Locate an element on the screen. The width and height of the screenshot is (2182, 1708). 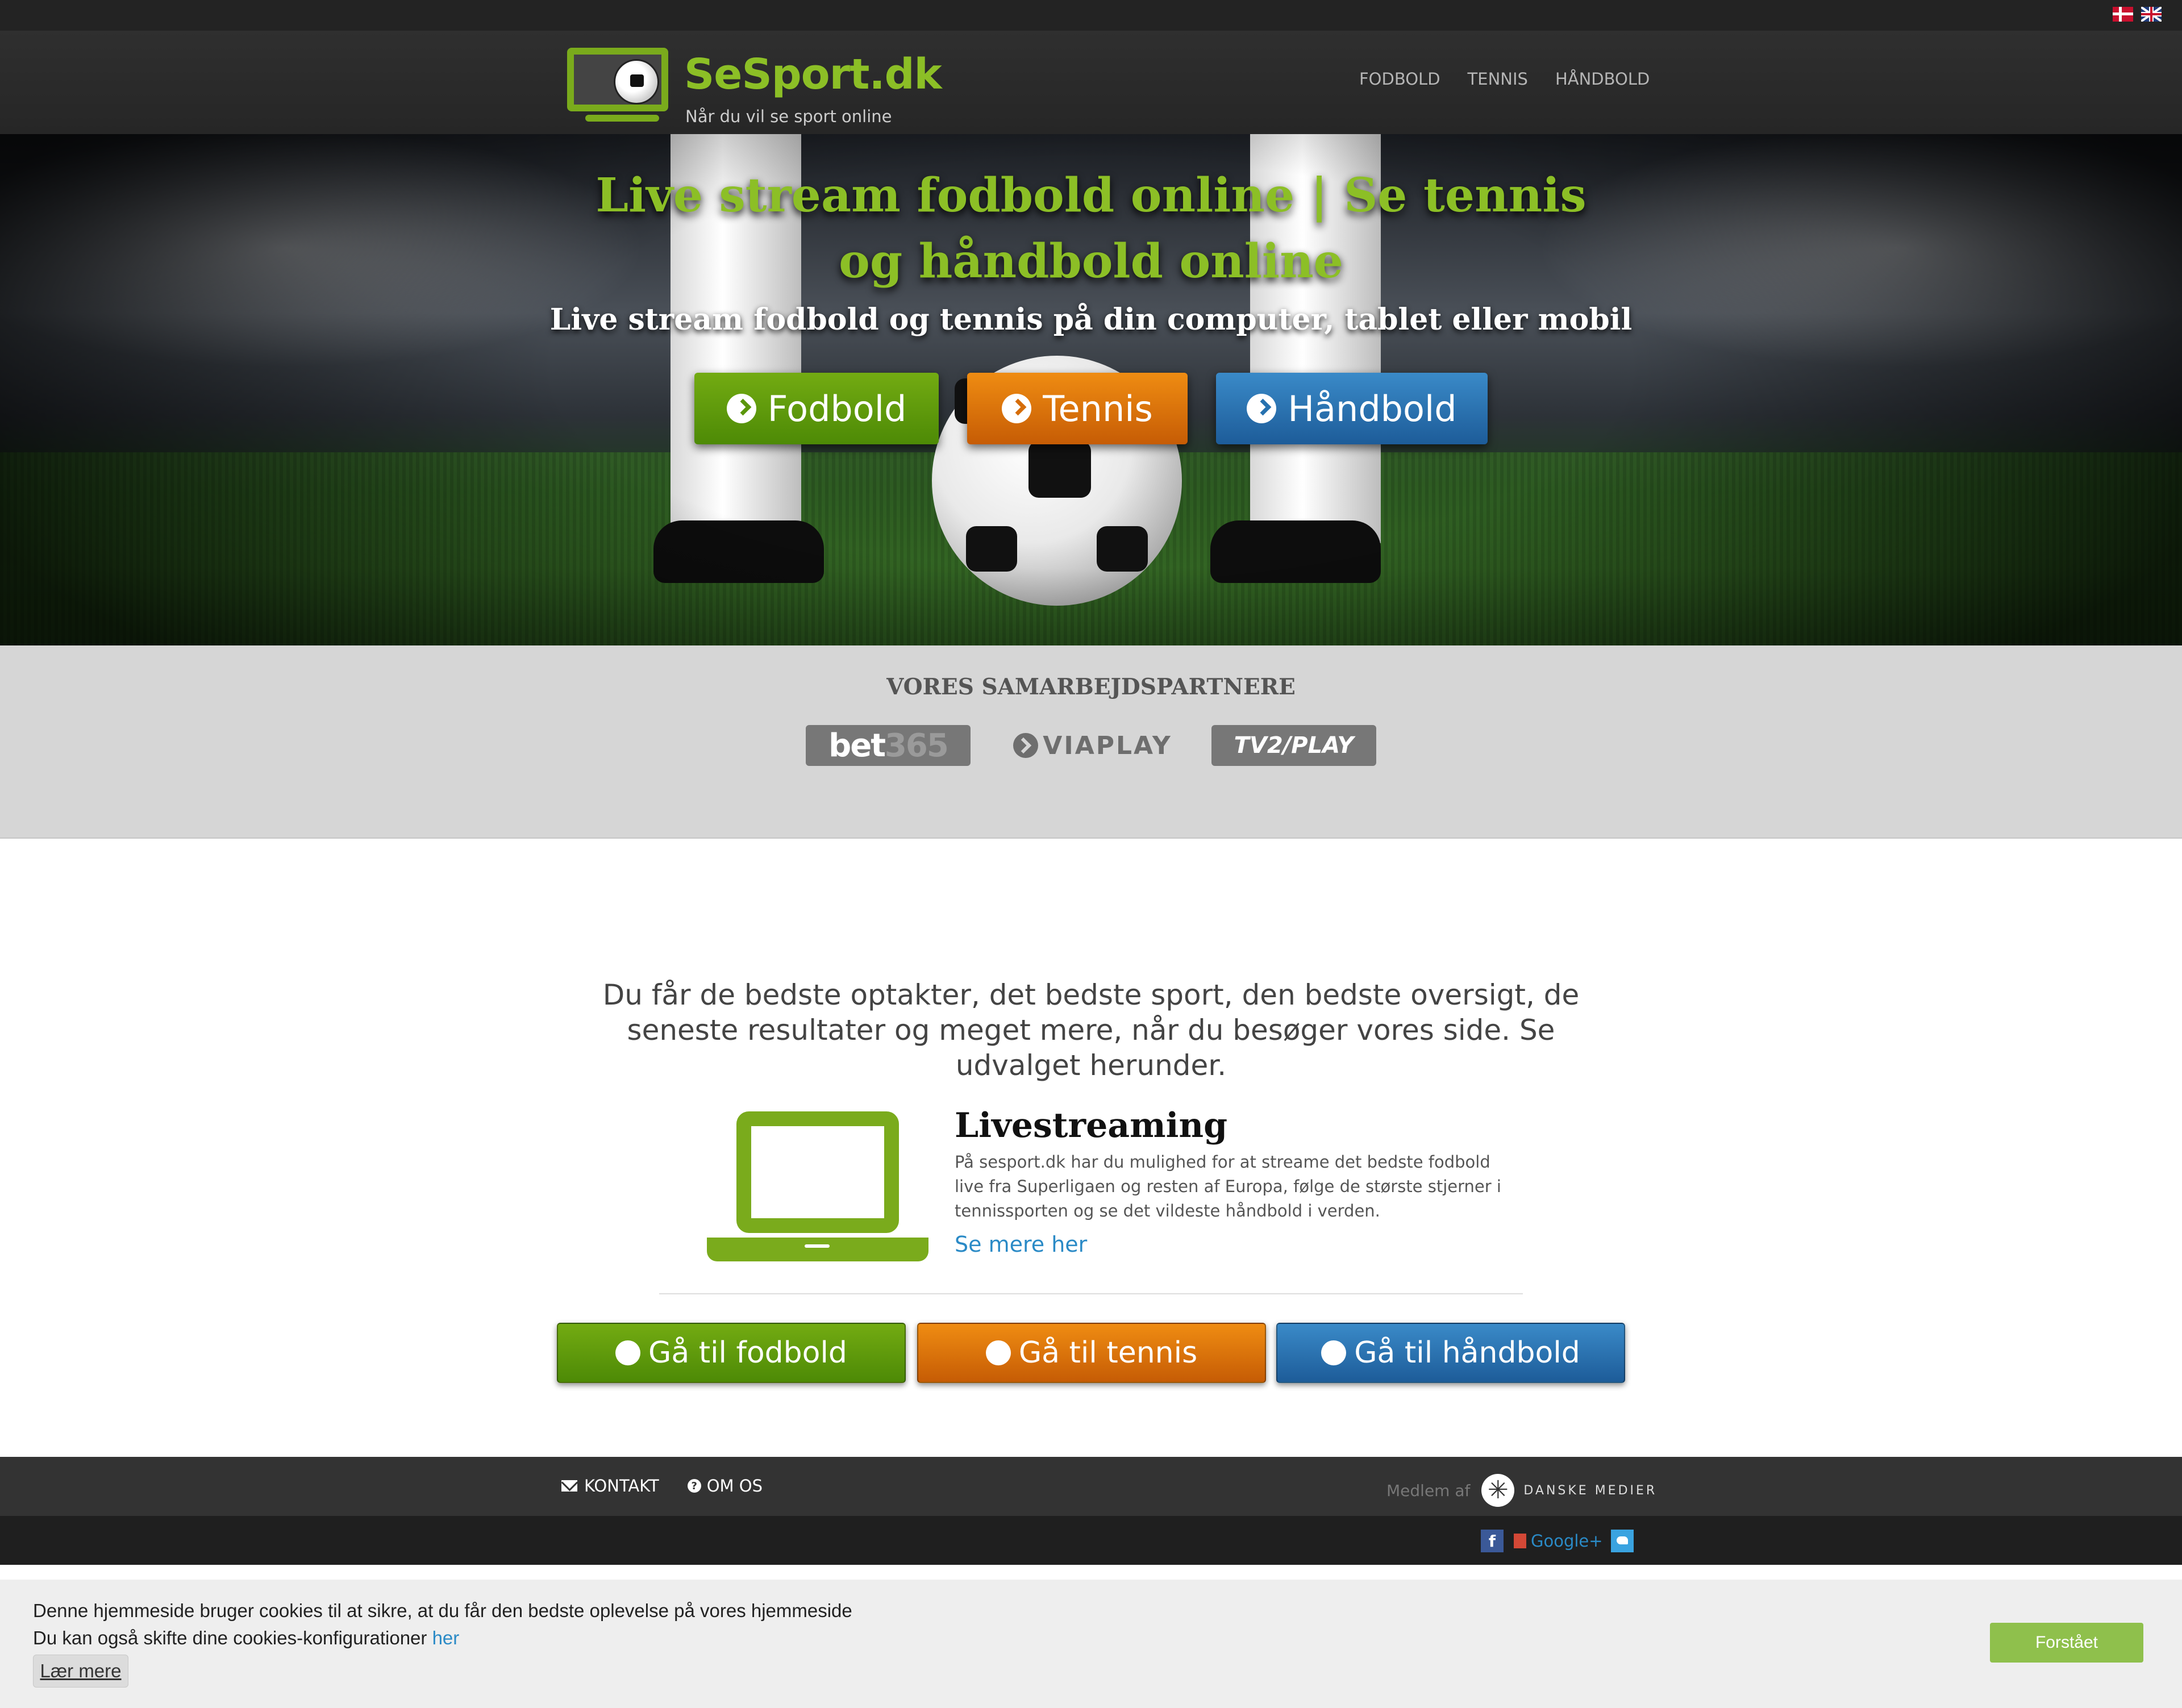
section-divider is located at coordinates (1091, 1294).